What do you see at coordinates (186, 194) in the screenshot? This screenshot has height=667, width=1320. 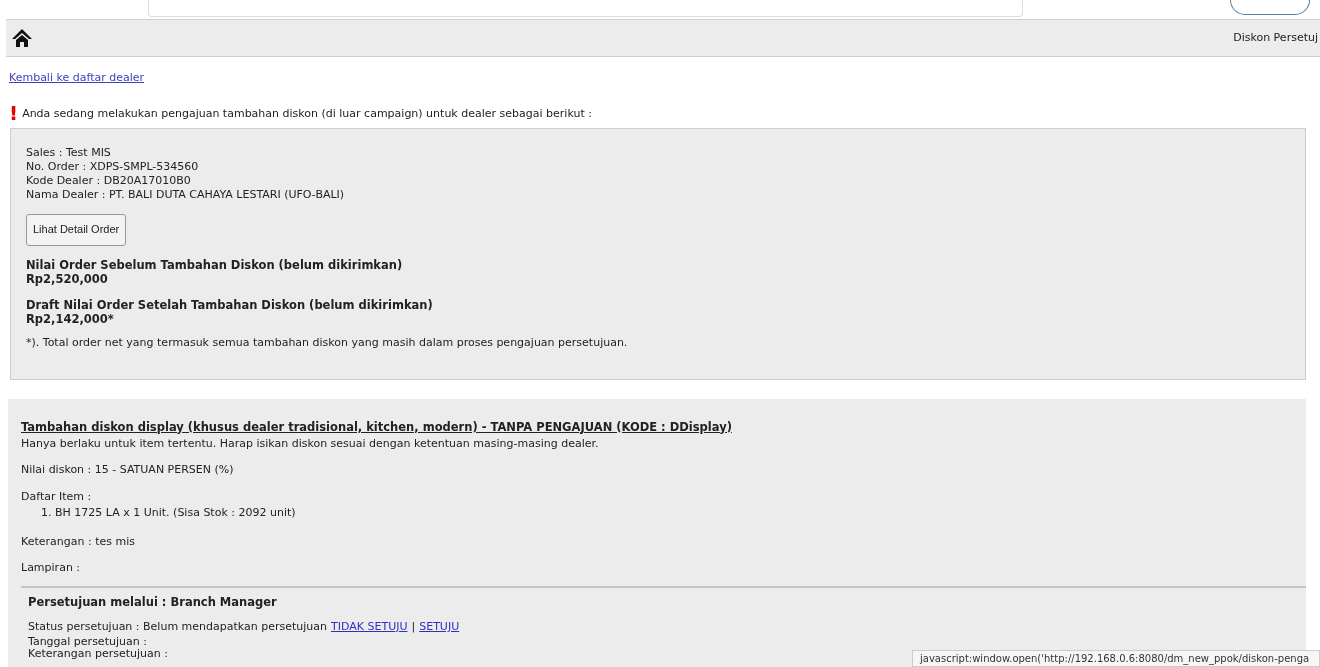 I see `order-info-line: Nama Dealer : PT. BALI DUTA CAHAYA LESTARI (UFO-BALI)` at bounding box center [186, 194].